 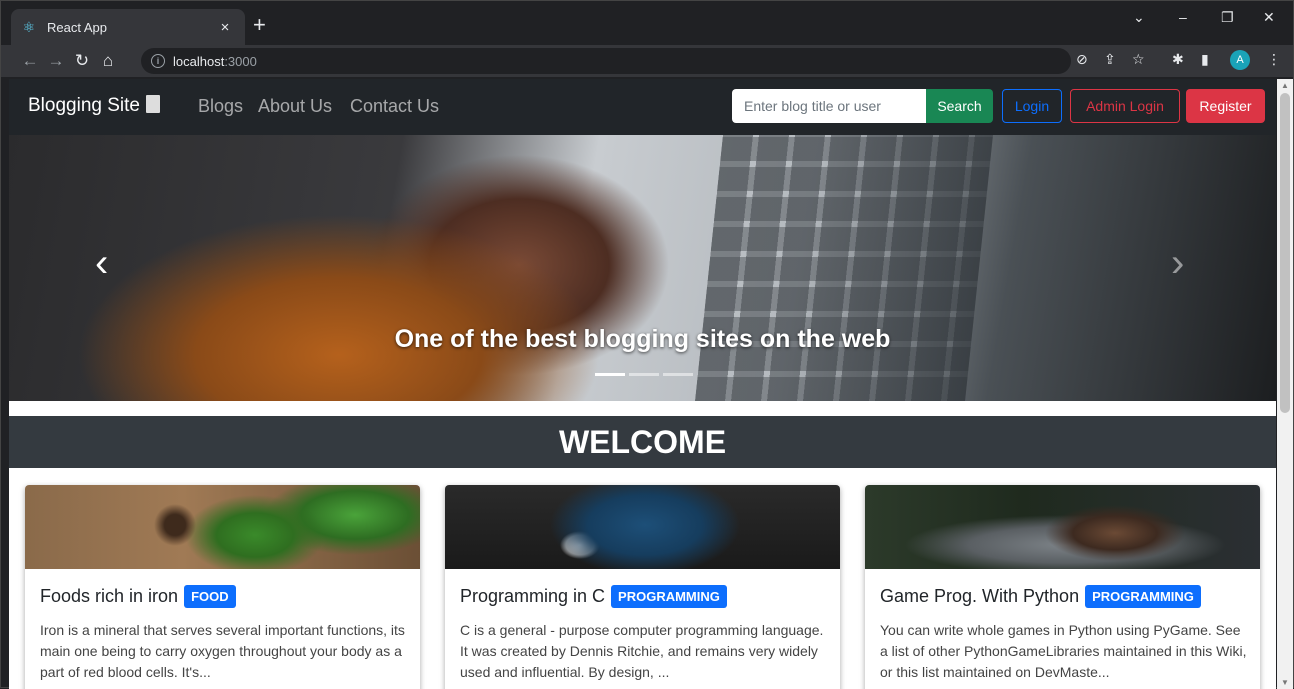 What do you see at coordinates (82, 61) in the screenshot?
I see `reload-icon: ↻` at bounding box center [82, 61].